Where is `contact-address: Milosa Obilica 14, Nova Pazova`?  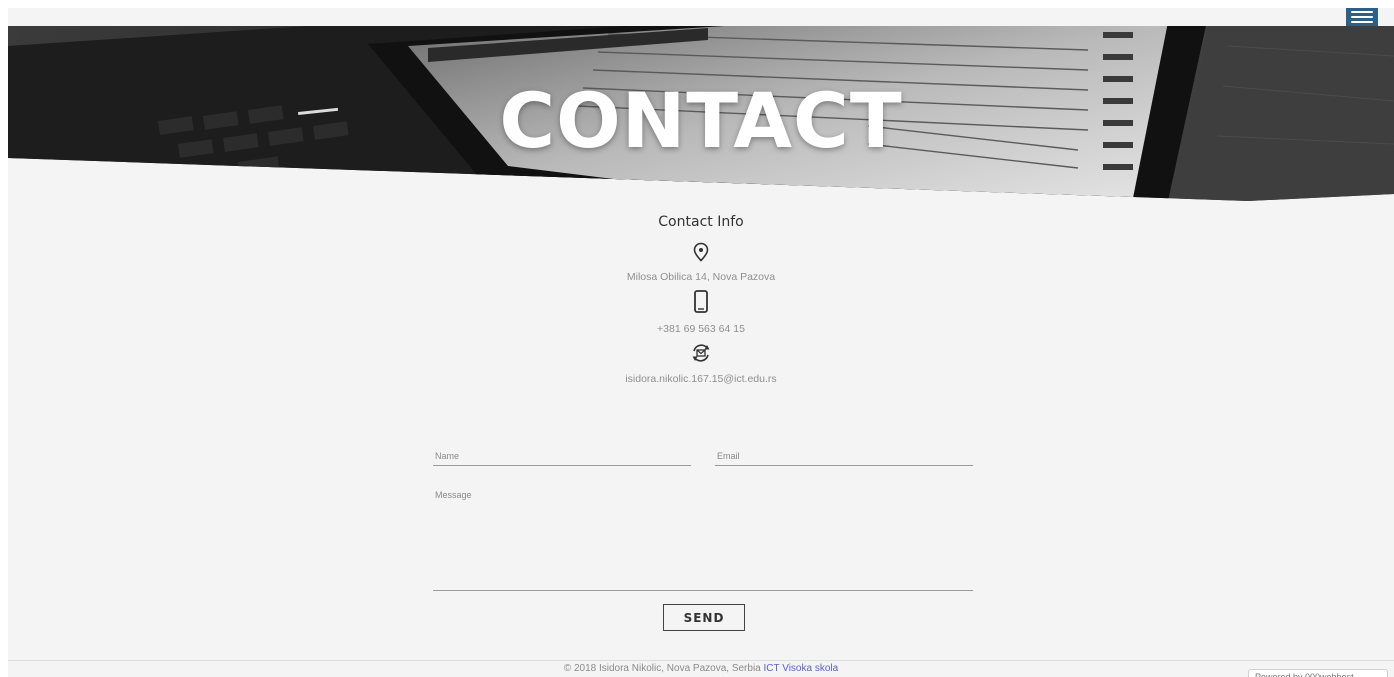 contact-address: Milosa Obilica 14, Nova Pazova is located at coordinates (701, 277).